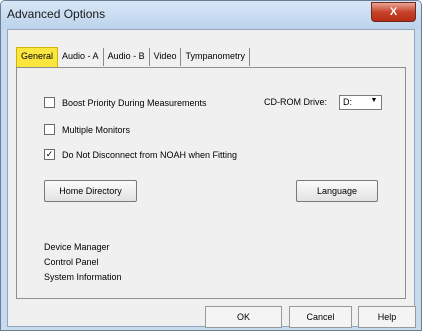 Image resolution: width=422 pixels, height=331 pixels. I want to click on help-button: Help, so click(387, 317).